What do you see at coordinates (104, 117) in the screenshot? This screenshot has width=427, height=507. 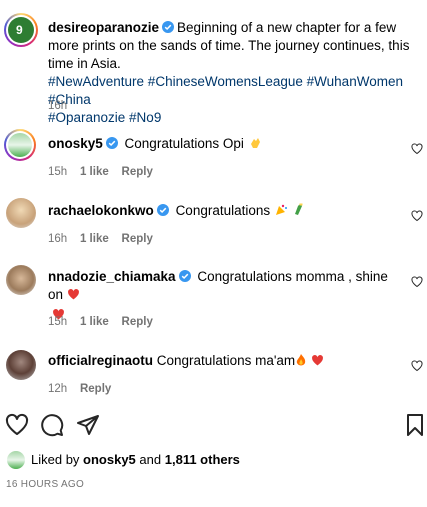 I see `caption-hashtags-2: #Oparanozie #No9` at bounding box center [104, 117].